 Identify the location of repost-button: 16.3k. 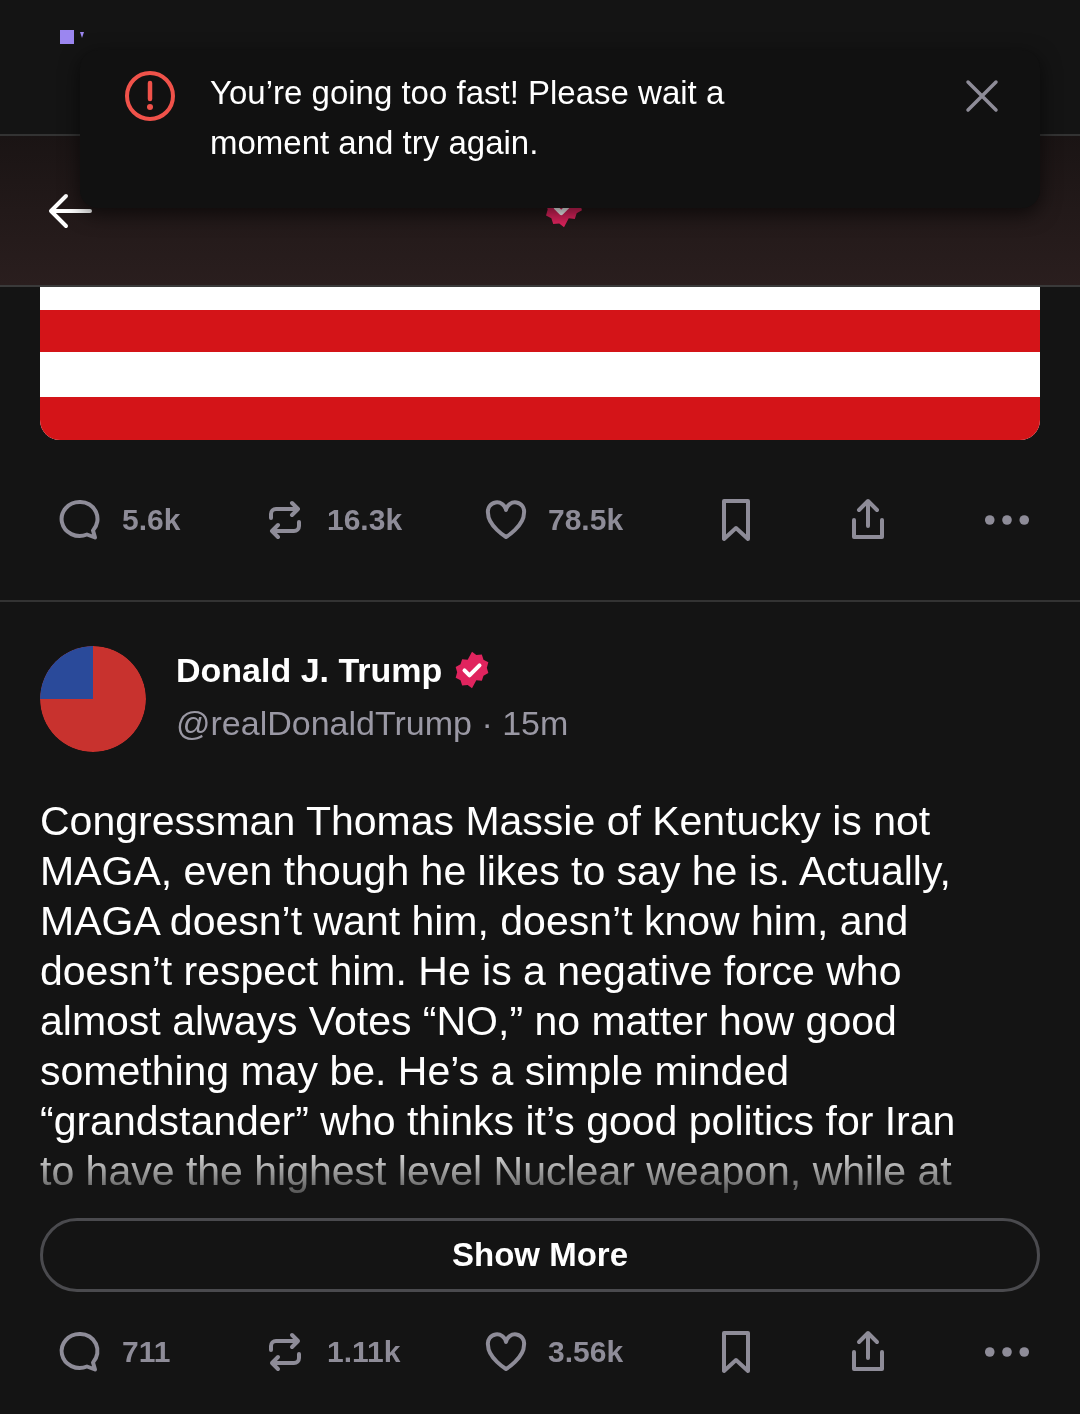
(371, 520).